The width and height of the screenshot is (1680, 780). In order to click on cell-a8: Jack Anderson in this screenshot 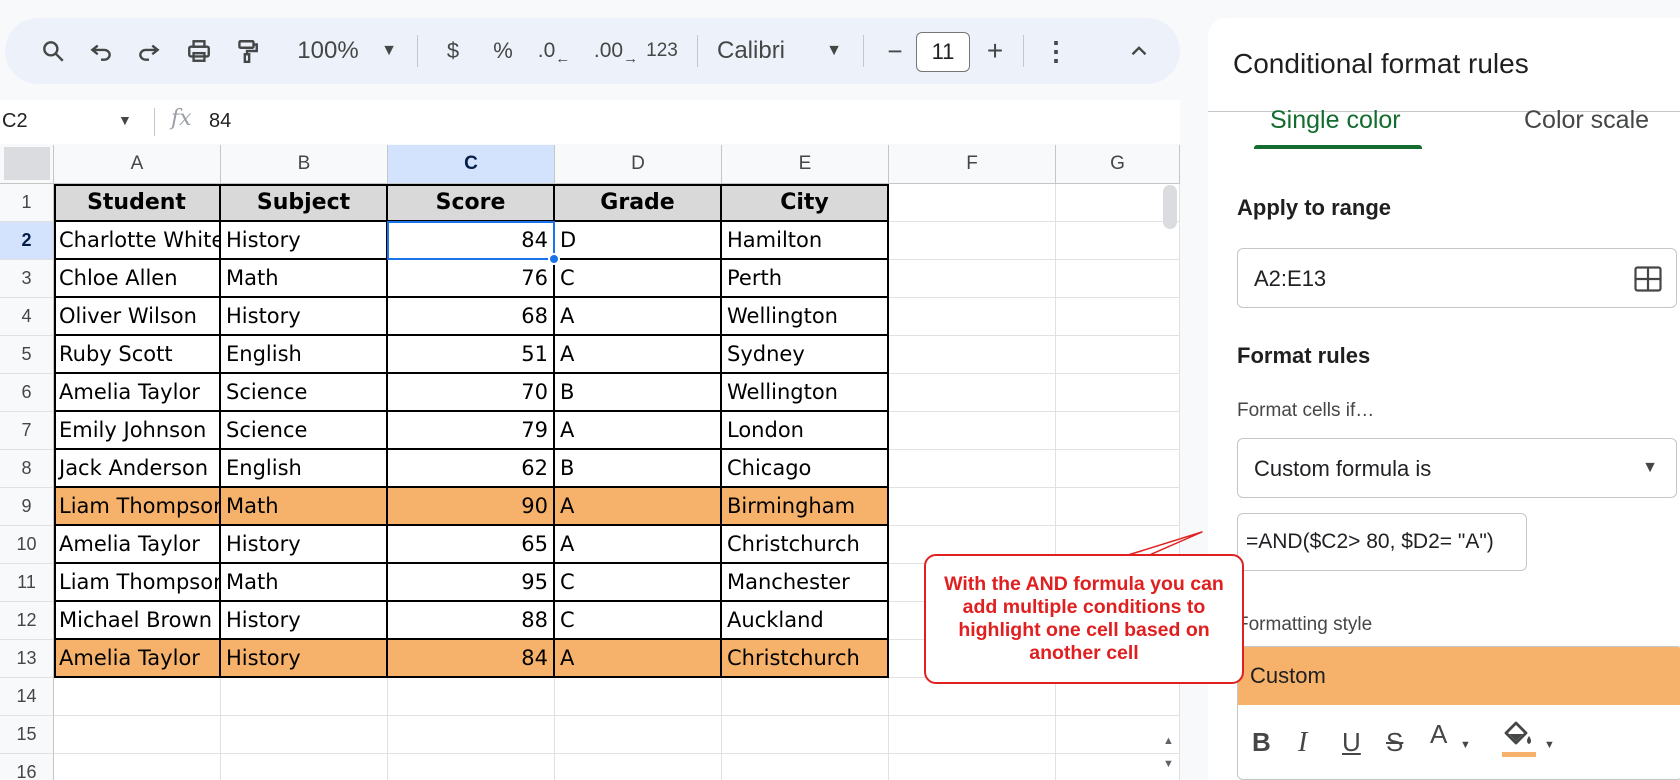, I will do `click(137, 469)`.